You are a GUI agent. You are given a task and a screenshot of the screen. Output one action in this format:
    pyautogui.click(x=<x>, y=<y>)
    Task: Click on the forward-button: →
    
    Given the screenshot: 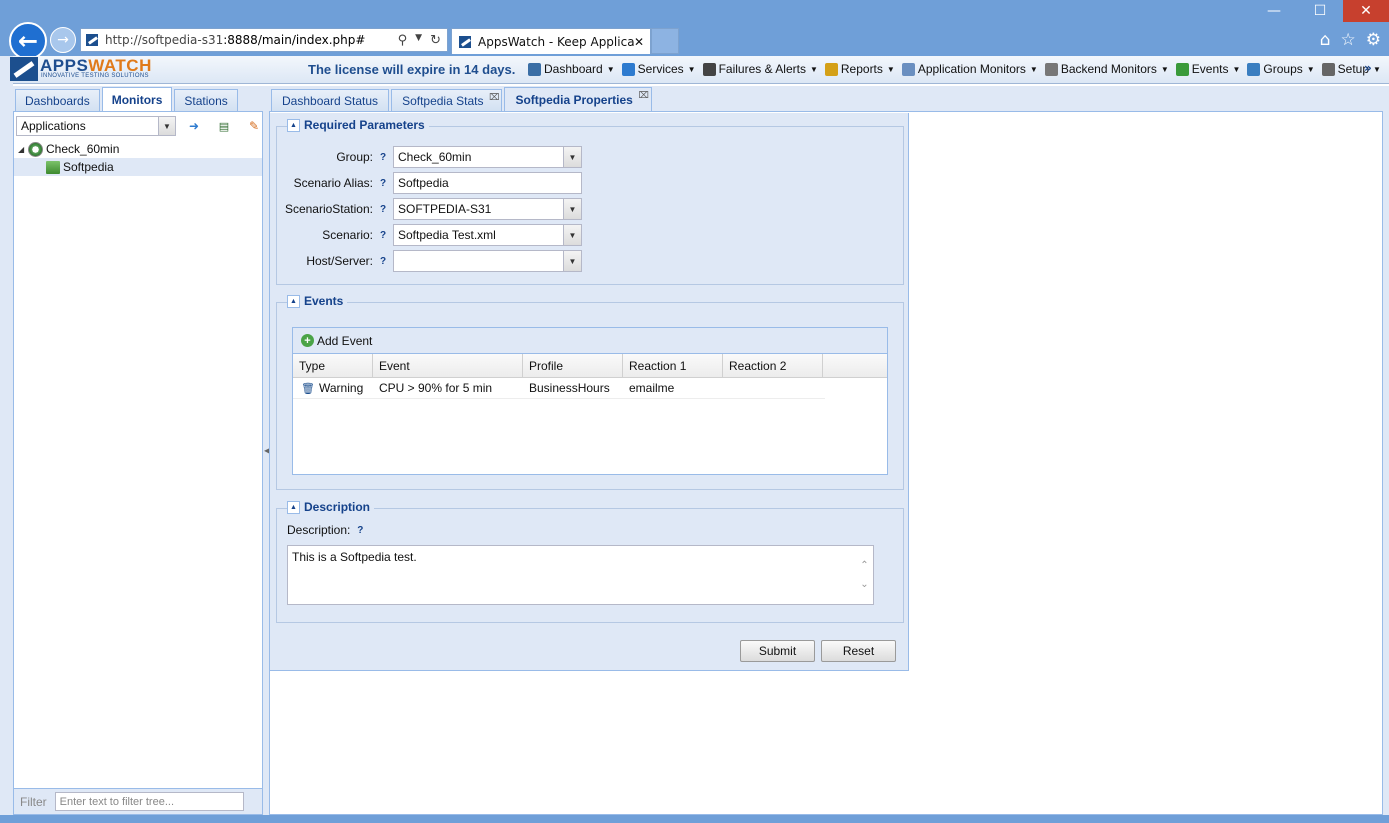 What is the action you would take?
    pyautogui.click(x=63, y=40)
    